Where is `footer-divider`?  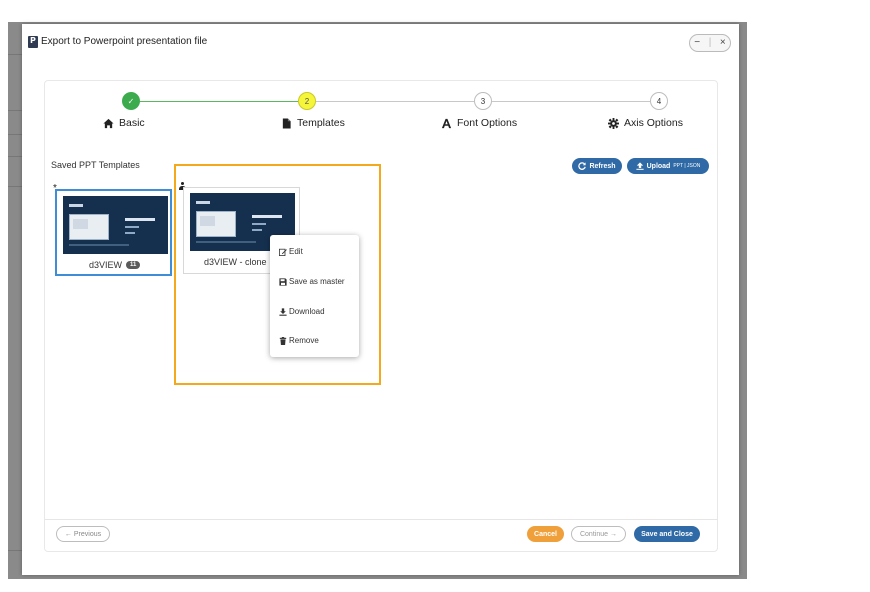 footer-divider is located at coordinates (381, 519).